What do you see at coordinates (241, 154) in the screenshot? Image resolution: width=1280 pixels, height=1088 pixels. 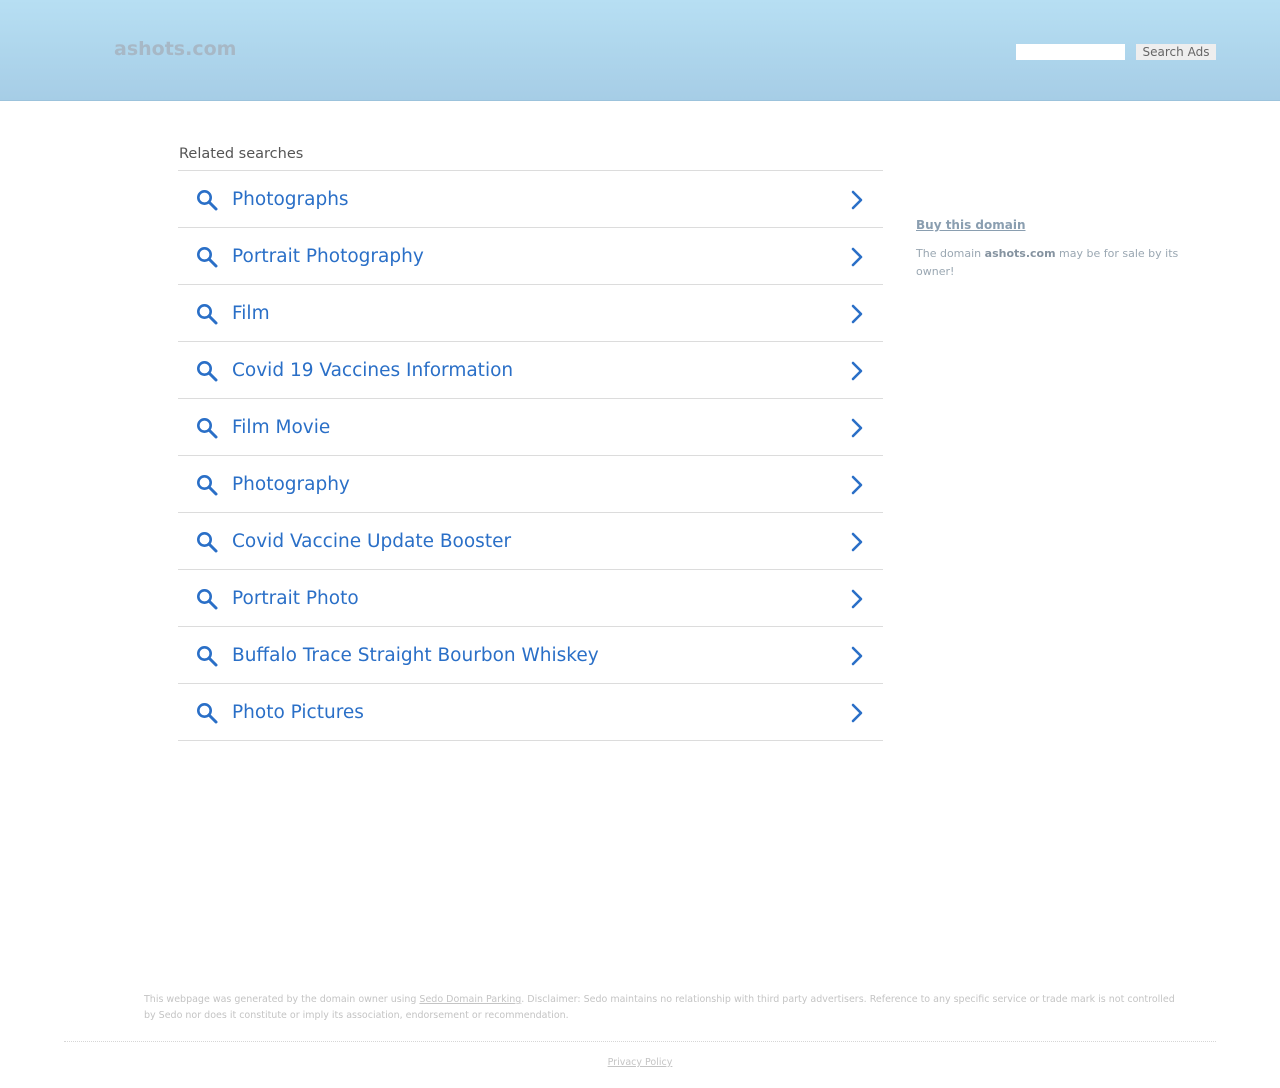 I see `related-searches-title: Related searches` at bounding box center [241, 154].